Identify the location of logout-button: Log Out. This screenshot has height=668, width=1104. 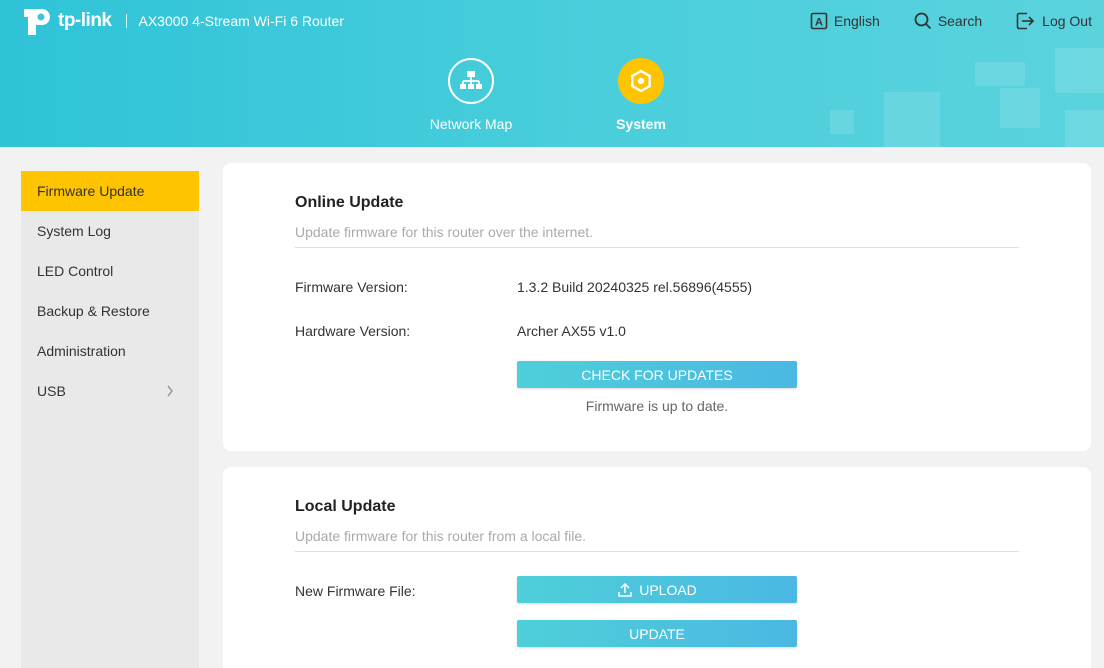
(1054, 21).